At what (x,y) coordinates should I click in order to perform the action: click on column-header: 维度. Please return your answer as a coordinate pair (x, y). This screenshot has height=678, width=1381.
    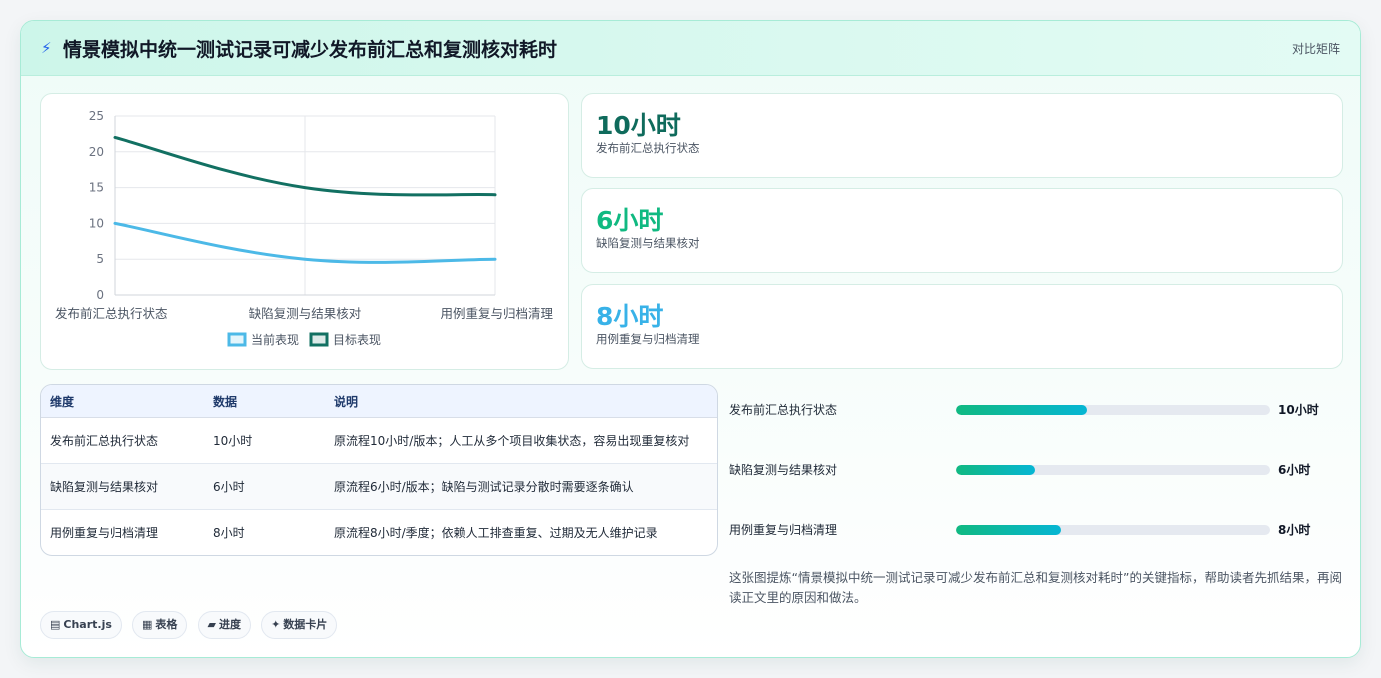
    Looking at the image, I should click on (122, 401).